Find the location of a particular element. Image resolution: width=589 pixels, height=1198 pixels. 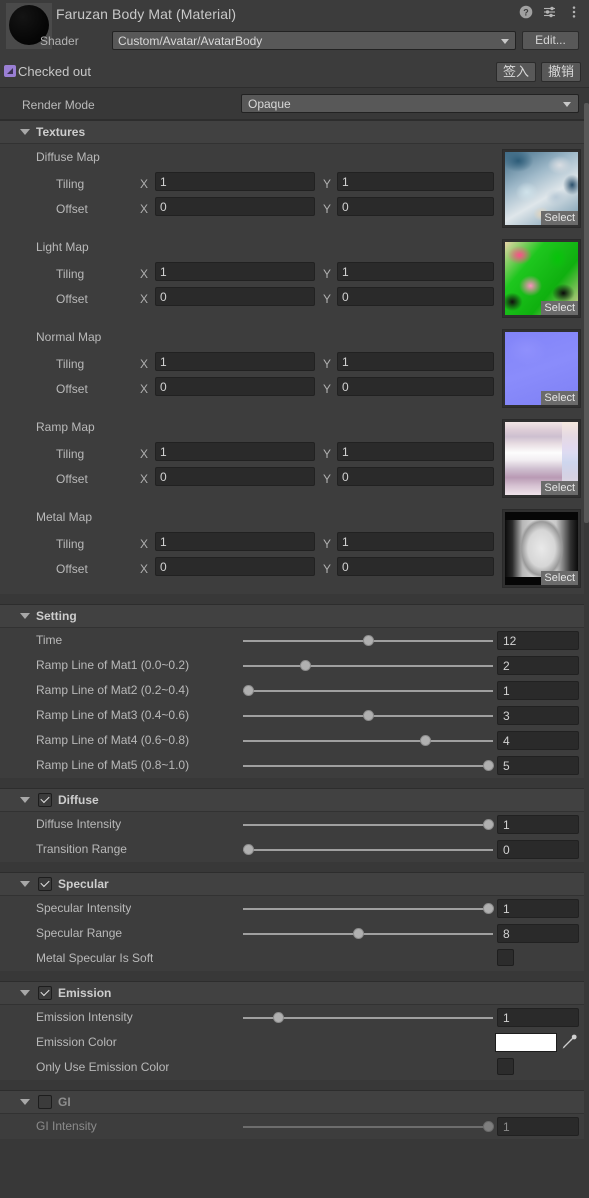

group-header-specular: Specular is located at coordinates (294, 884).